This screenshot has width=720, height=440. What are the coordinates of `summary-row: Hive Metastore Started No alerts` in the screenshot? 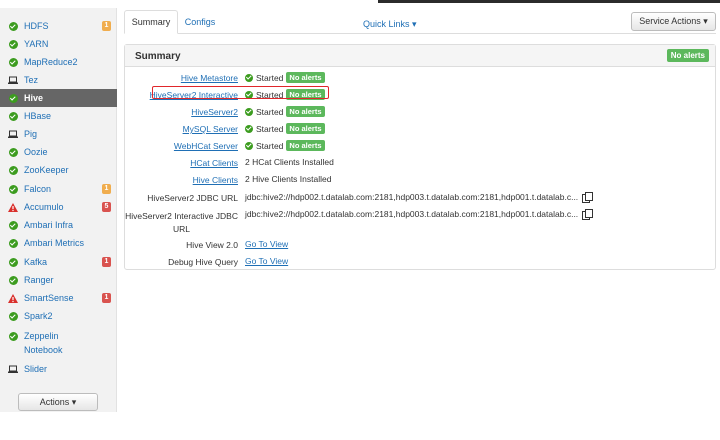 It's located at (420, 78).